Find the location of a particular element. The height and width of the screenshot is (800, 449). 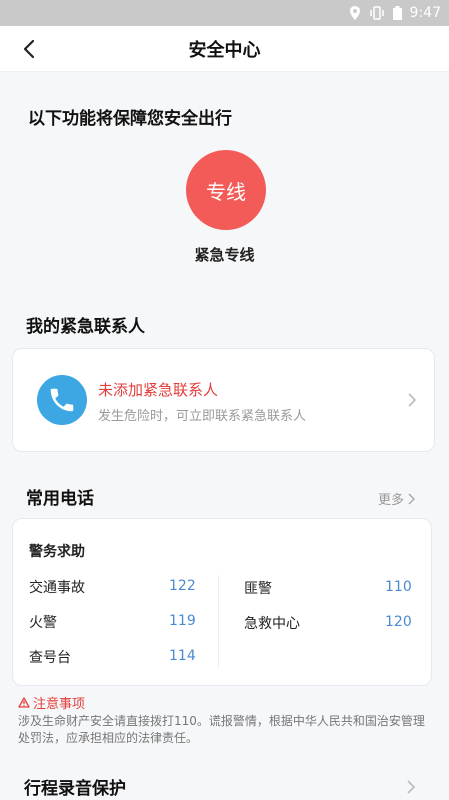

common-phones-heading: 常用电话 is located at coordinates (60, 499).